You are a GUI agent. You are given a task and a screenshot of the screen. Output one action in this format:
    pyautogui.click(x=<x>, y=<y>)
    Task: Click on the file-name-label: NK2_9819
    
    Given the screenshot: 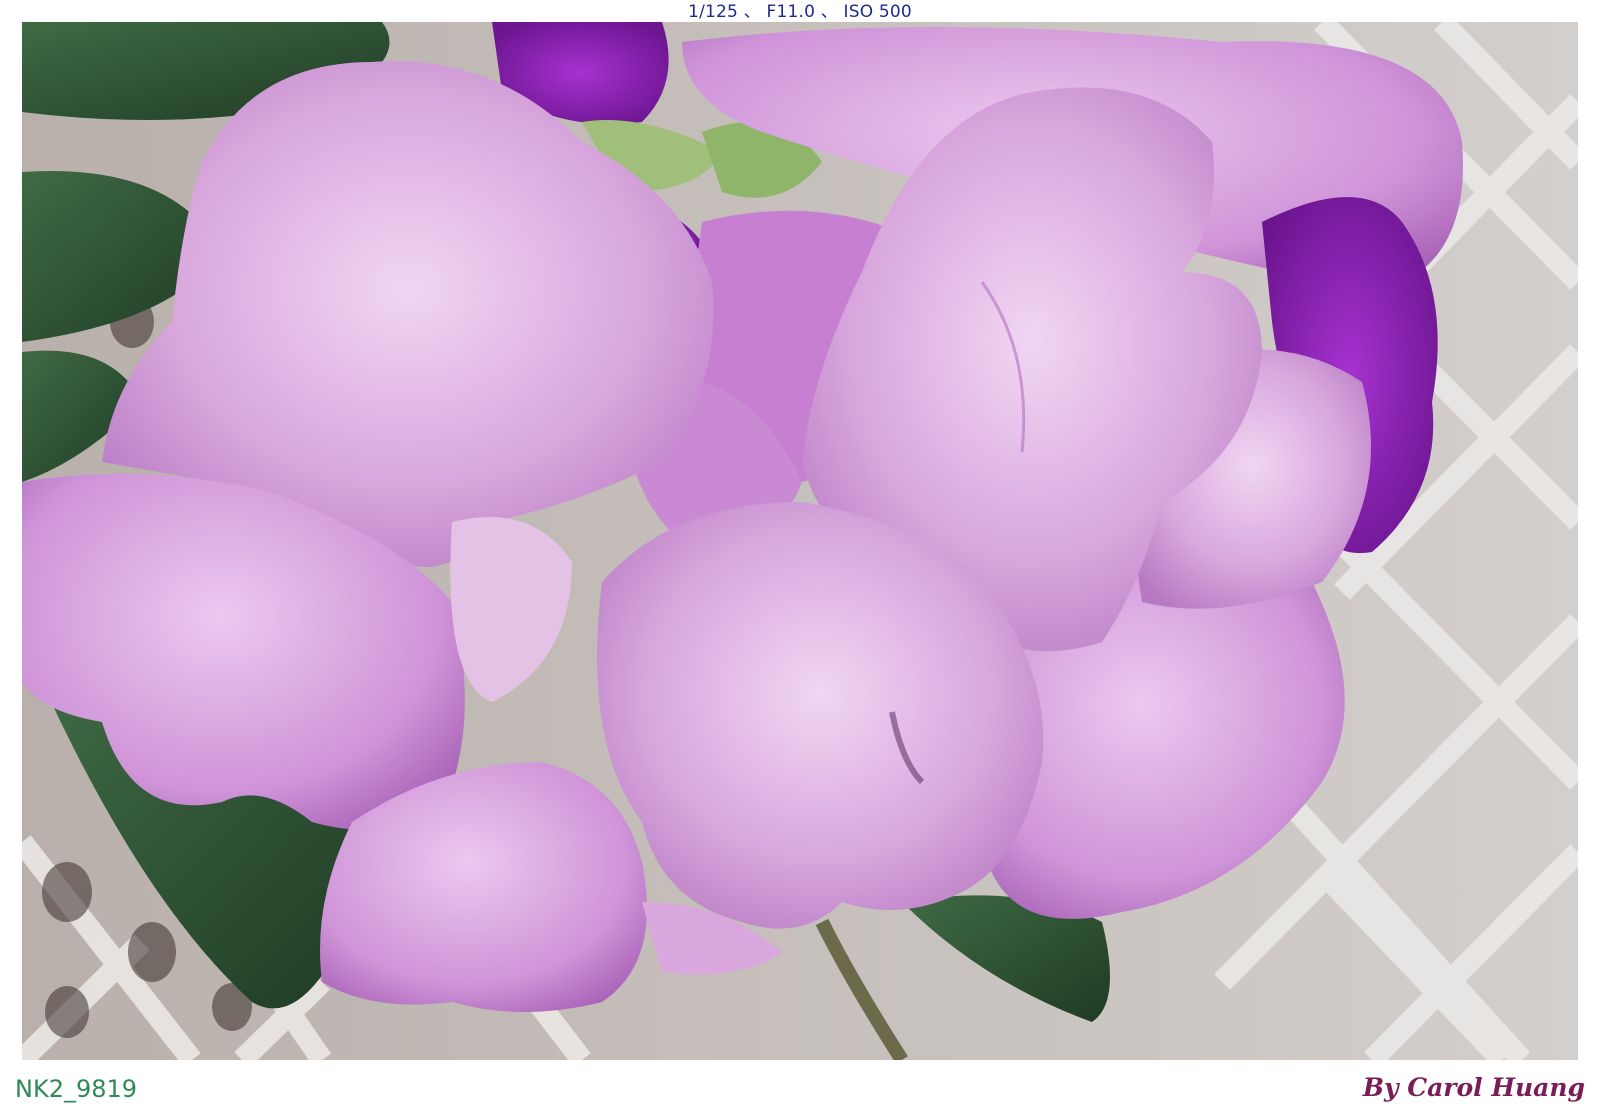 What is the action you would take?
    pyautogui.click(x=76, y=1089)
    